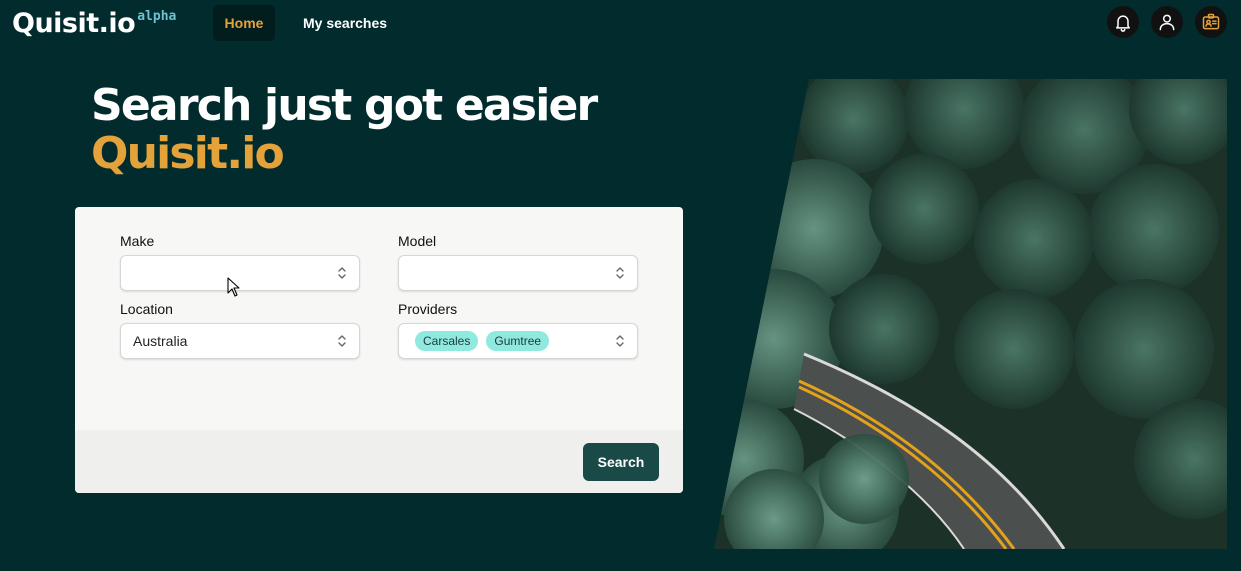 This screenshot has height=571, width=1241. Describe the element at coordinates (137, 241) in the screenshot. I see `make-label: Make` at that location.